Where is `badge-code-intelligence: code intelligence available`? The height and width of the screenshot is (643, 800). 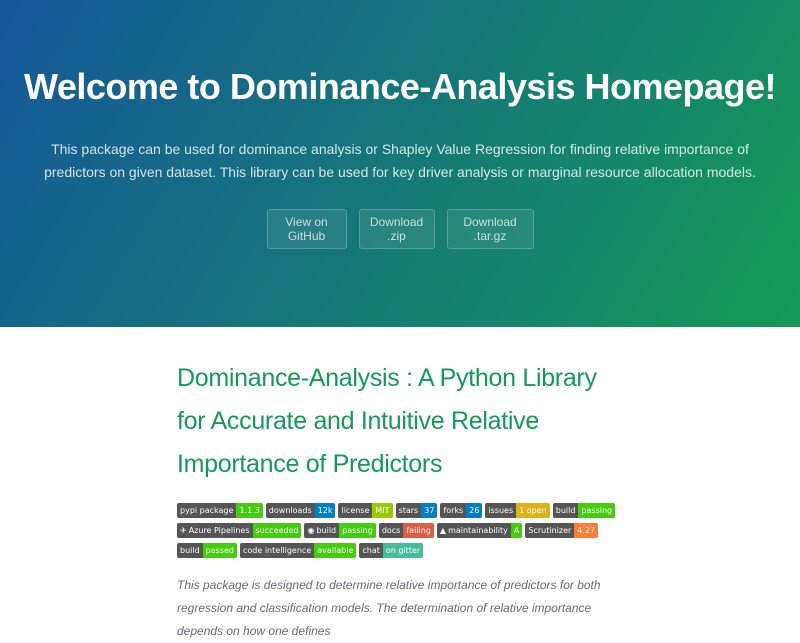 badge-code-intelligence: code intelligence available is located at coordinates (298, 550).